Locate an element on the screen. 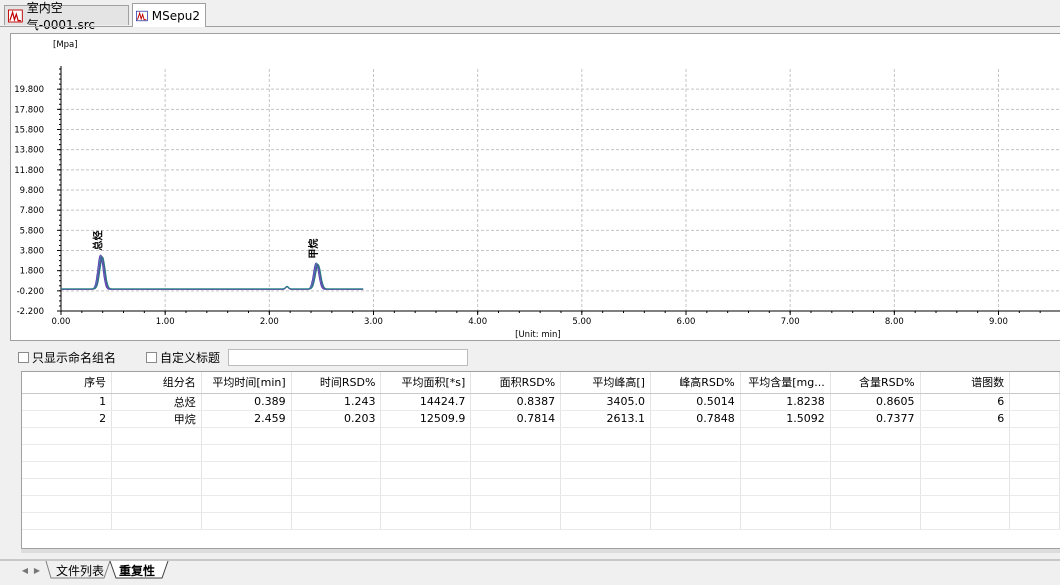  custom-title-input is located at coordinates (348, 357).